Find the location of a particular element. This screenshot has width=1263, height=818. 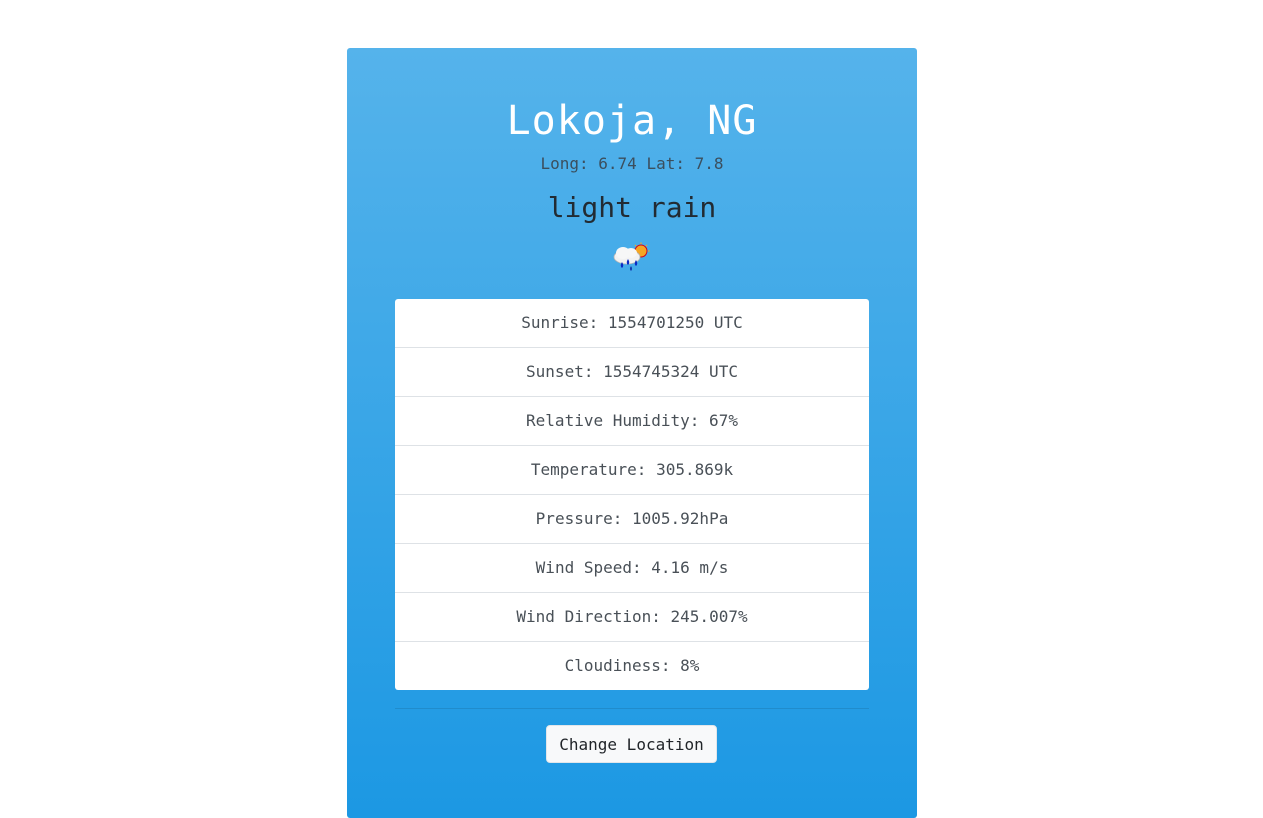

divider is located at coordinates (632, 708).